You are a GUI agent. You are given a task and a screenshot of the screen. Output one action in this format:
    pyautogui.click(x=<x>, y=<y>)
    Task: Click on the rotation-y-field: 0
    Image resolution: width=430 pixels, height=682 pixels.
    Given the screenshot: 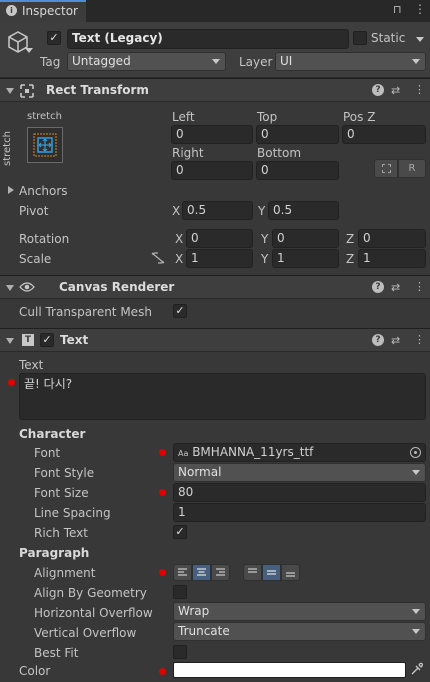 What is the action you would take?
    pyautogui.click(x=305, y=238)
    